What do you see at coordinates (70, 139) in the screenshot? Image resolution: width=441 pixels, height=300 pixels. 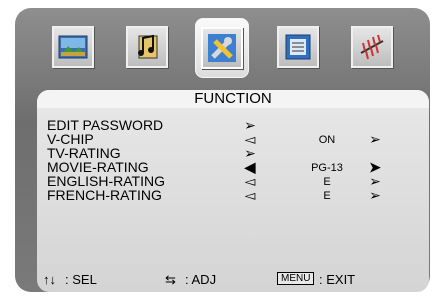 I see `row-label: V-CHIP` at bounding box center [70, 139].